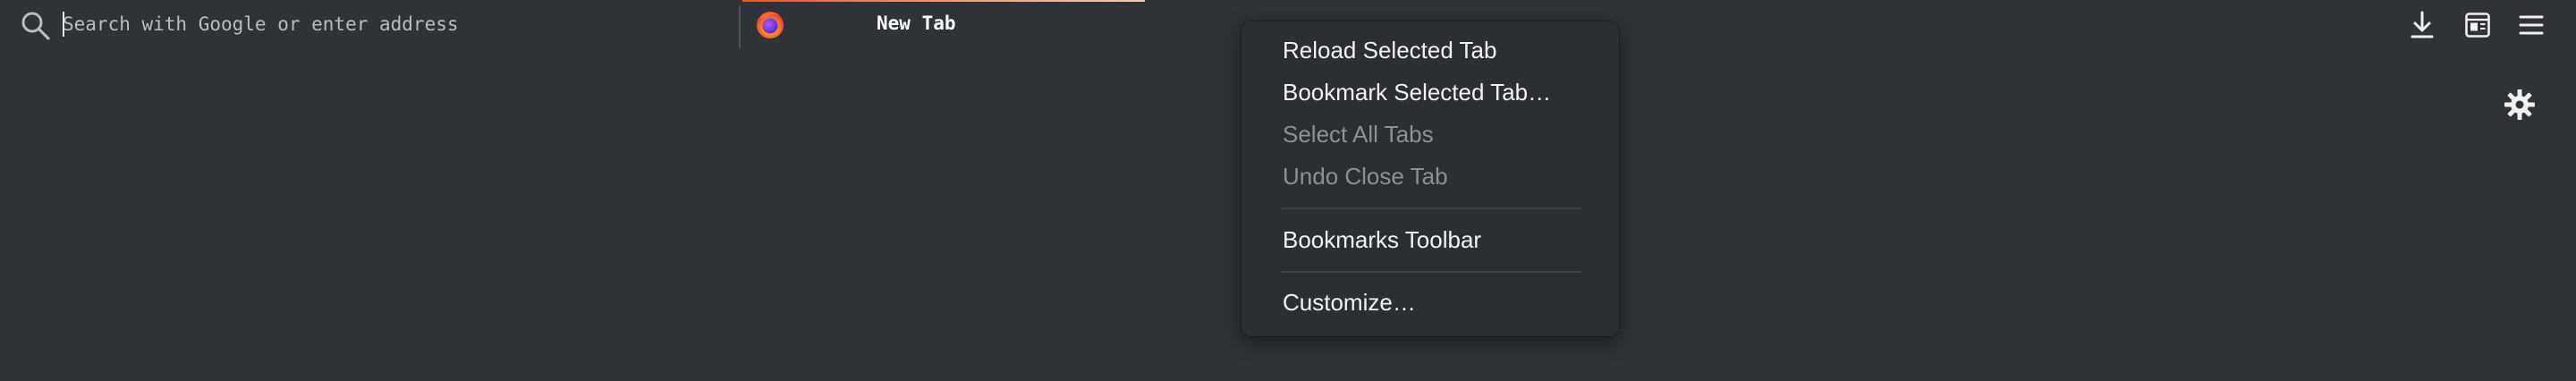  I want to click on download-arrow-icon, so click(2422, 24).